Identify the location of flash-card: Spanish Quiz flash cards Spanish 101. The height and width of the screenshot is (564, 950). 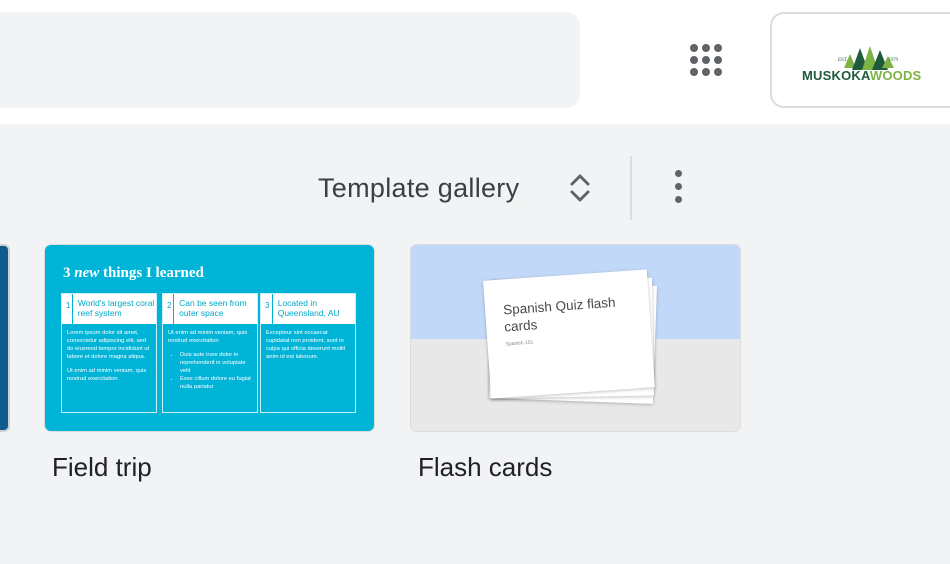
(569, 334).